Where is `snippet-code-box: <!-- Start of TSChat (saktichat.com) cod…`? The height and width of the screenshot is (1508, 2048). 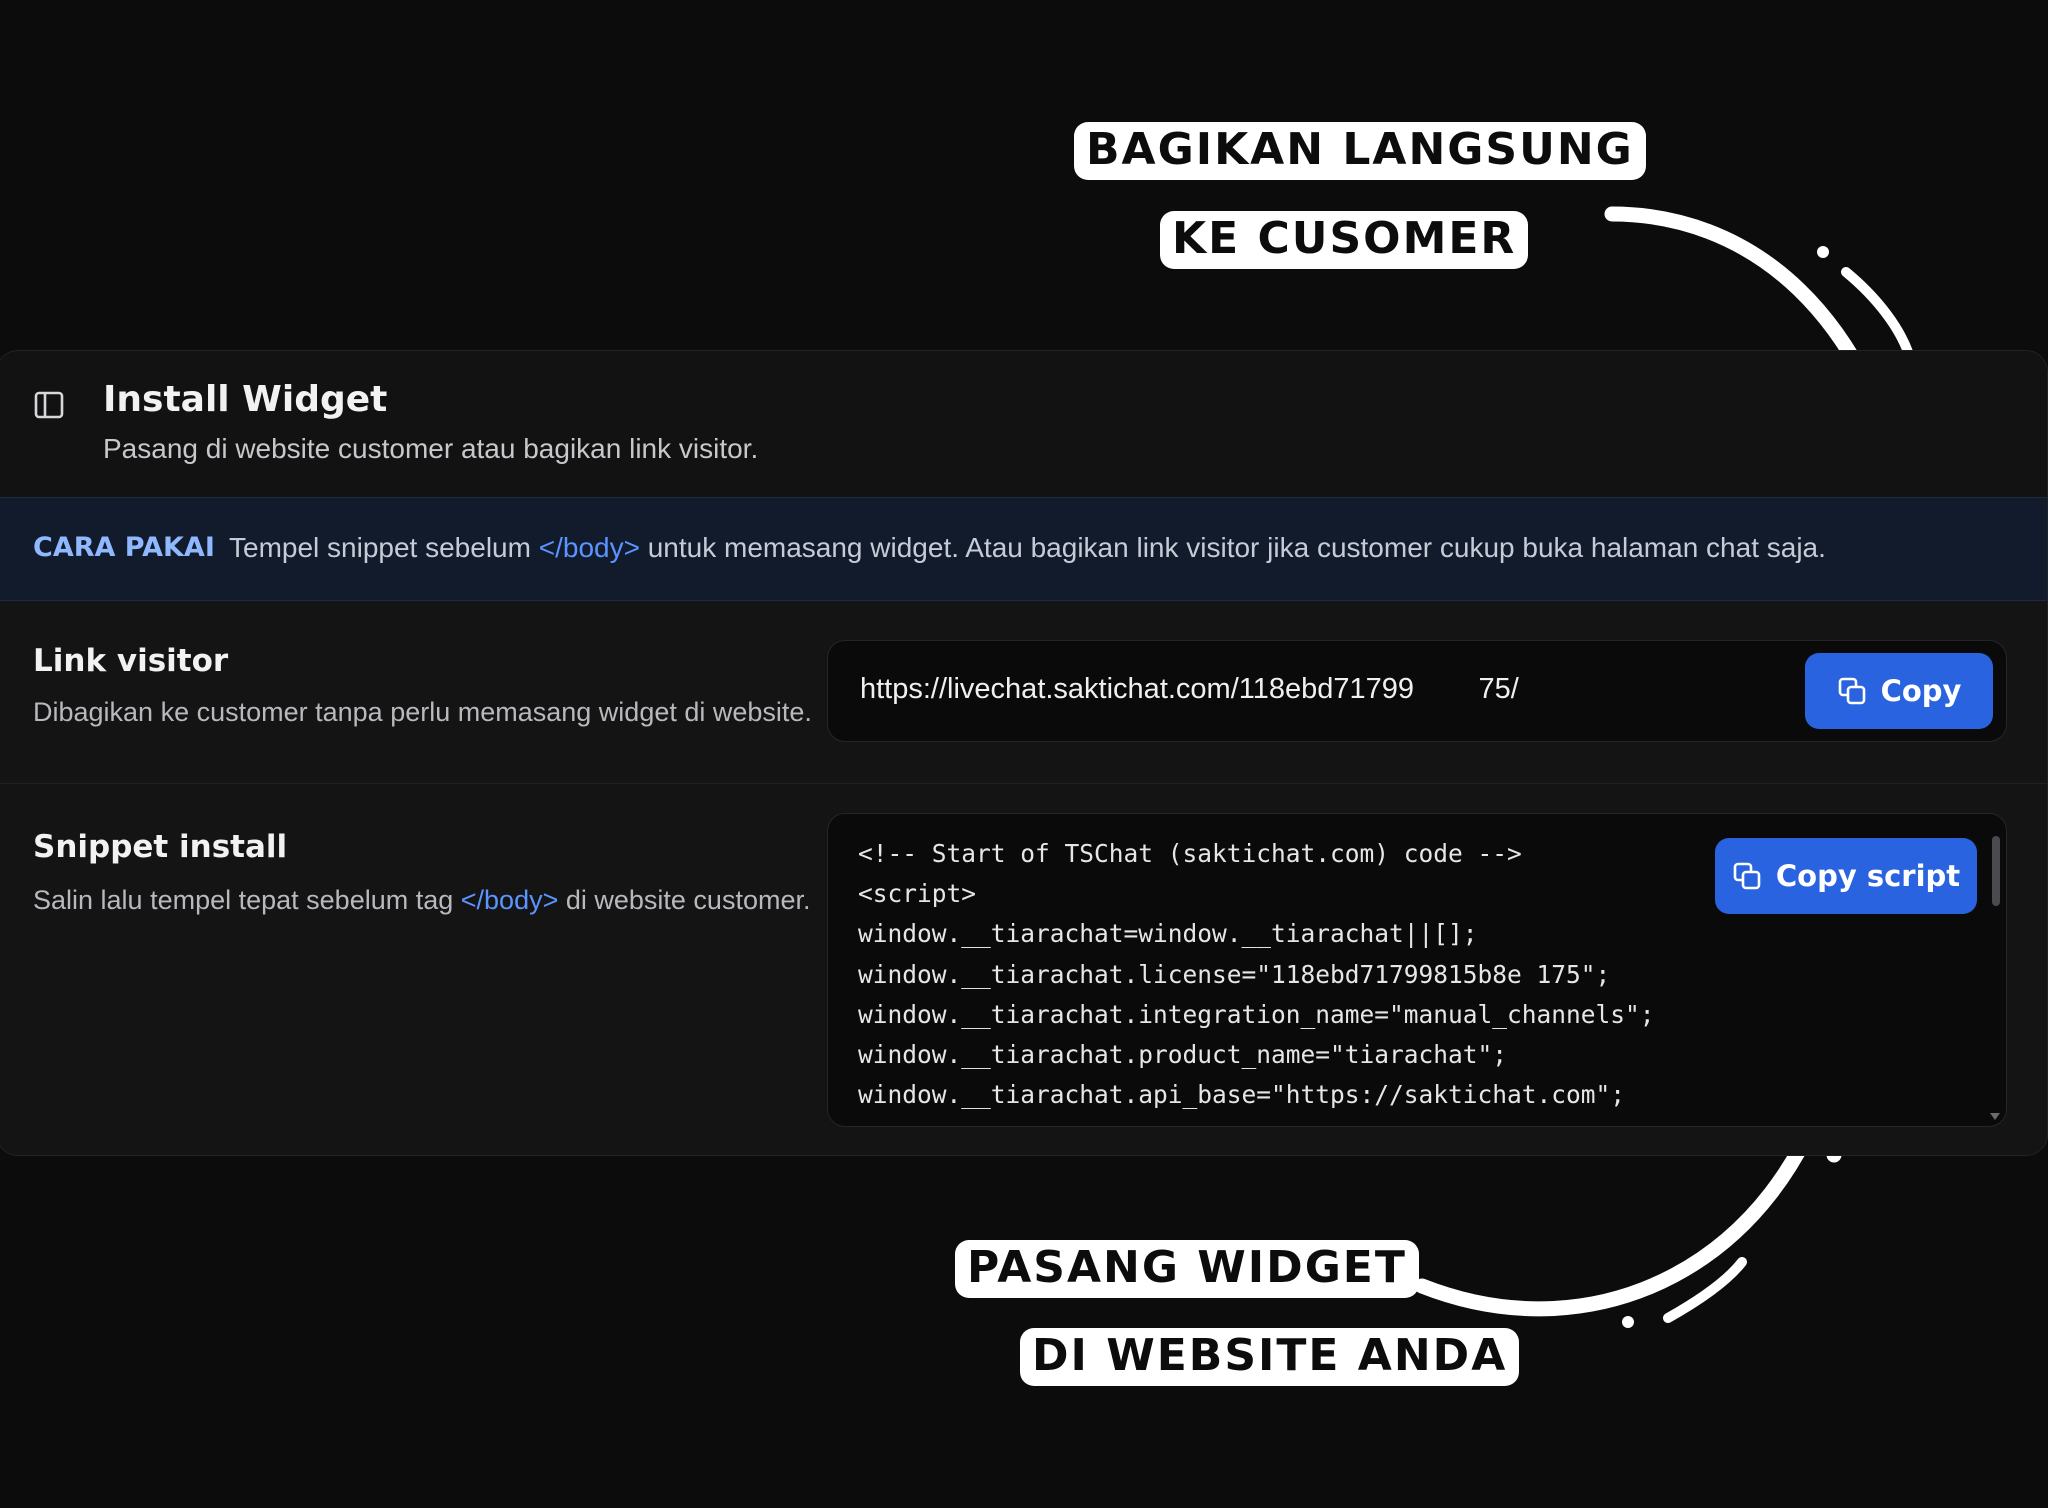 snippet-code-box: <!-- Start of TSChat (saktichat.com) cod… is located at coordinates (1417, 970).